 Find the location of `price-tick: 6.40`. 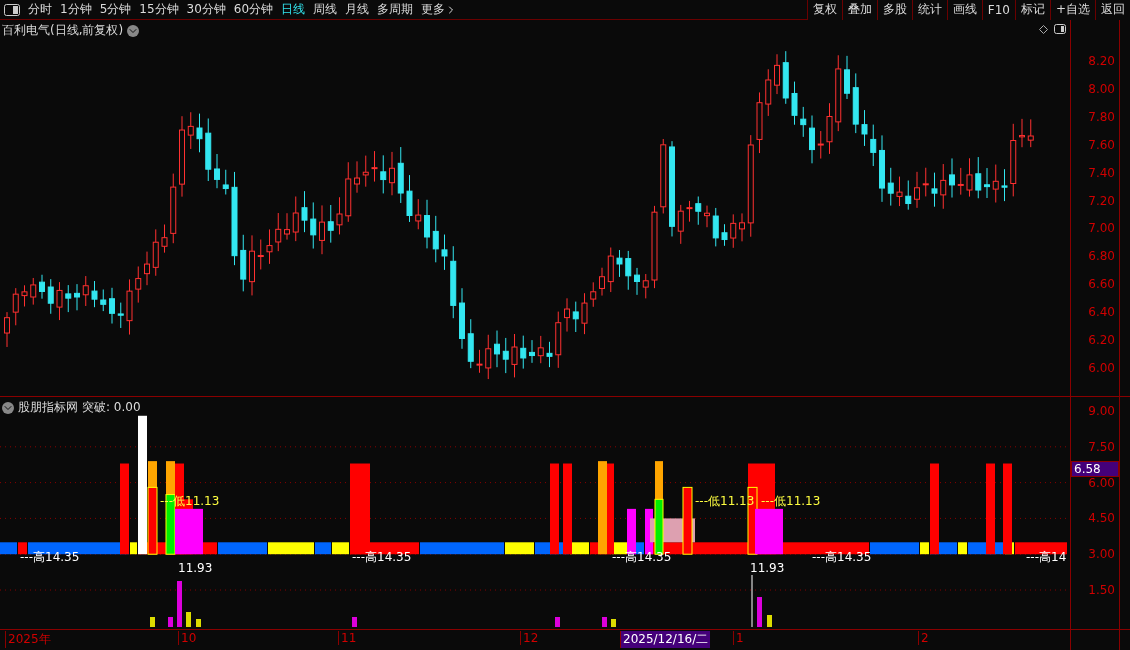

price-tick: 6.40 is located at coordinates (1101, 312).